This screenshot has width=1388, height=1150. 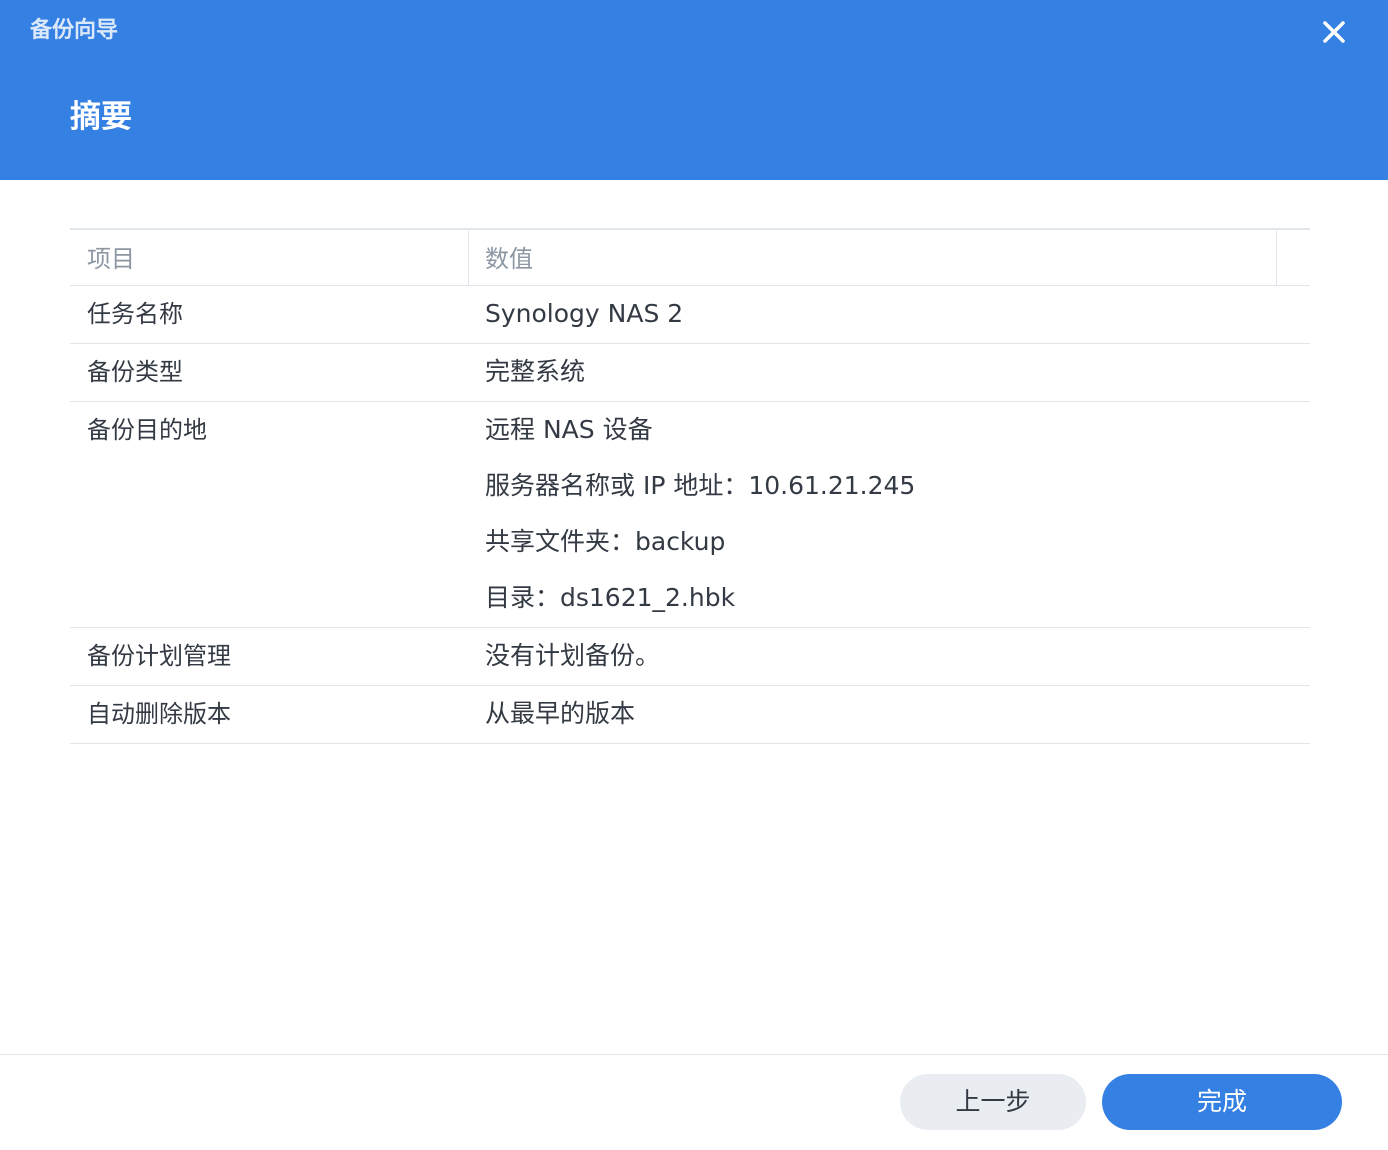 What do you see at coordinates (135, 314) in the screenshot?
I see `row-key: 任务名称` at bounding box center [135, 314].